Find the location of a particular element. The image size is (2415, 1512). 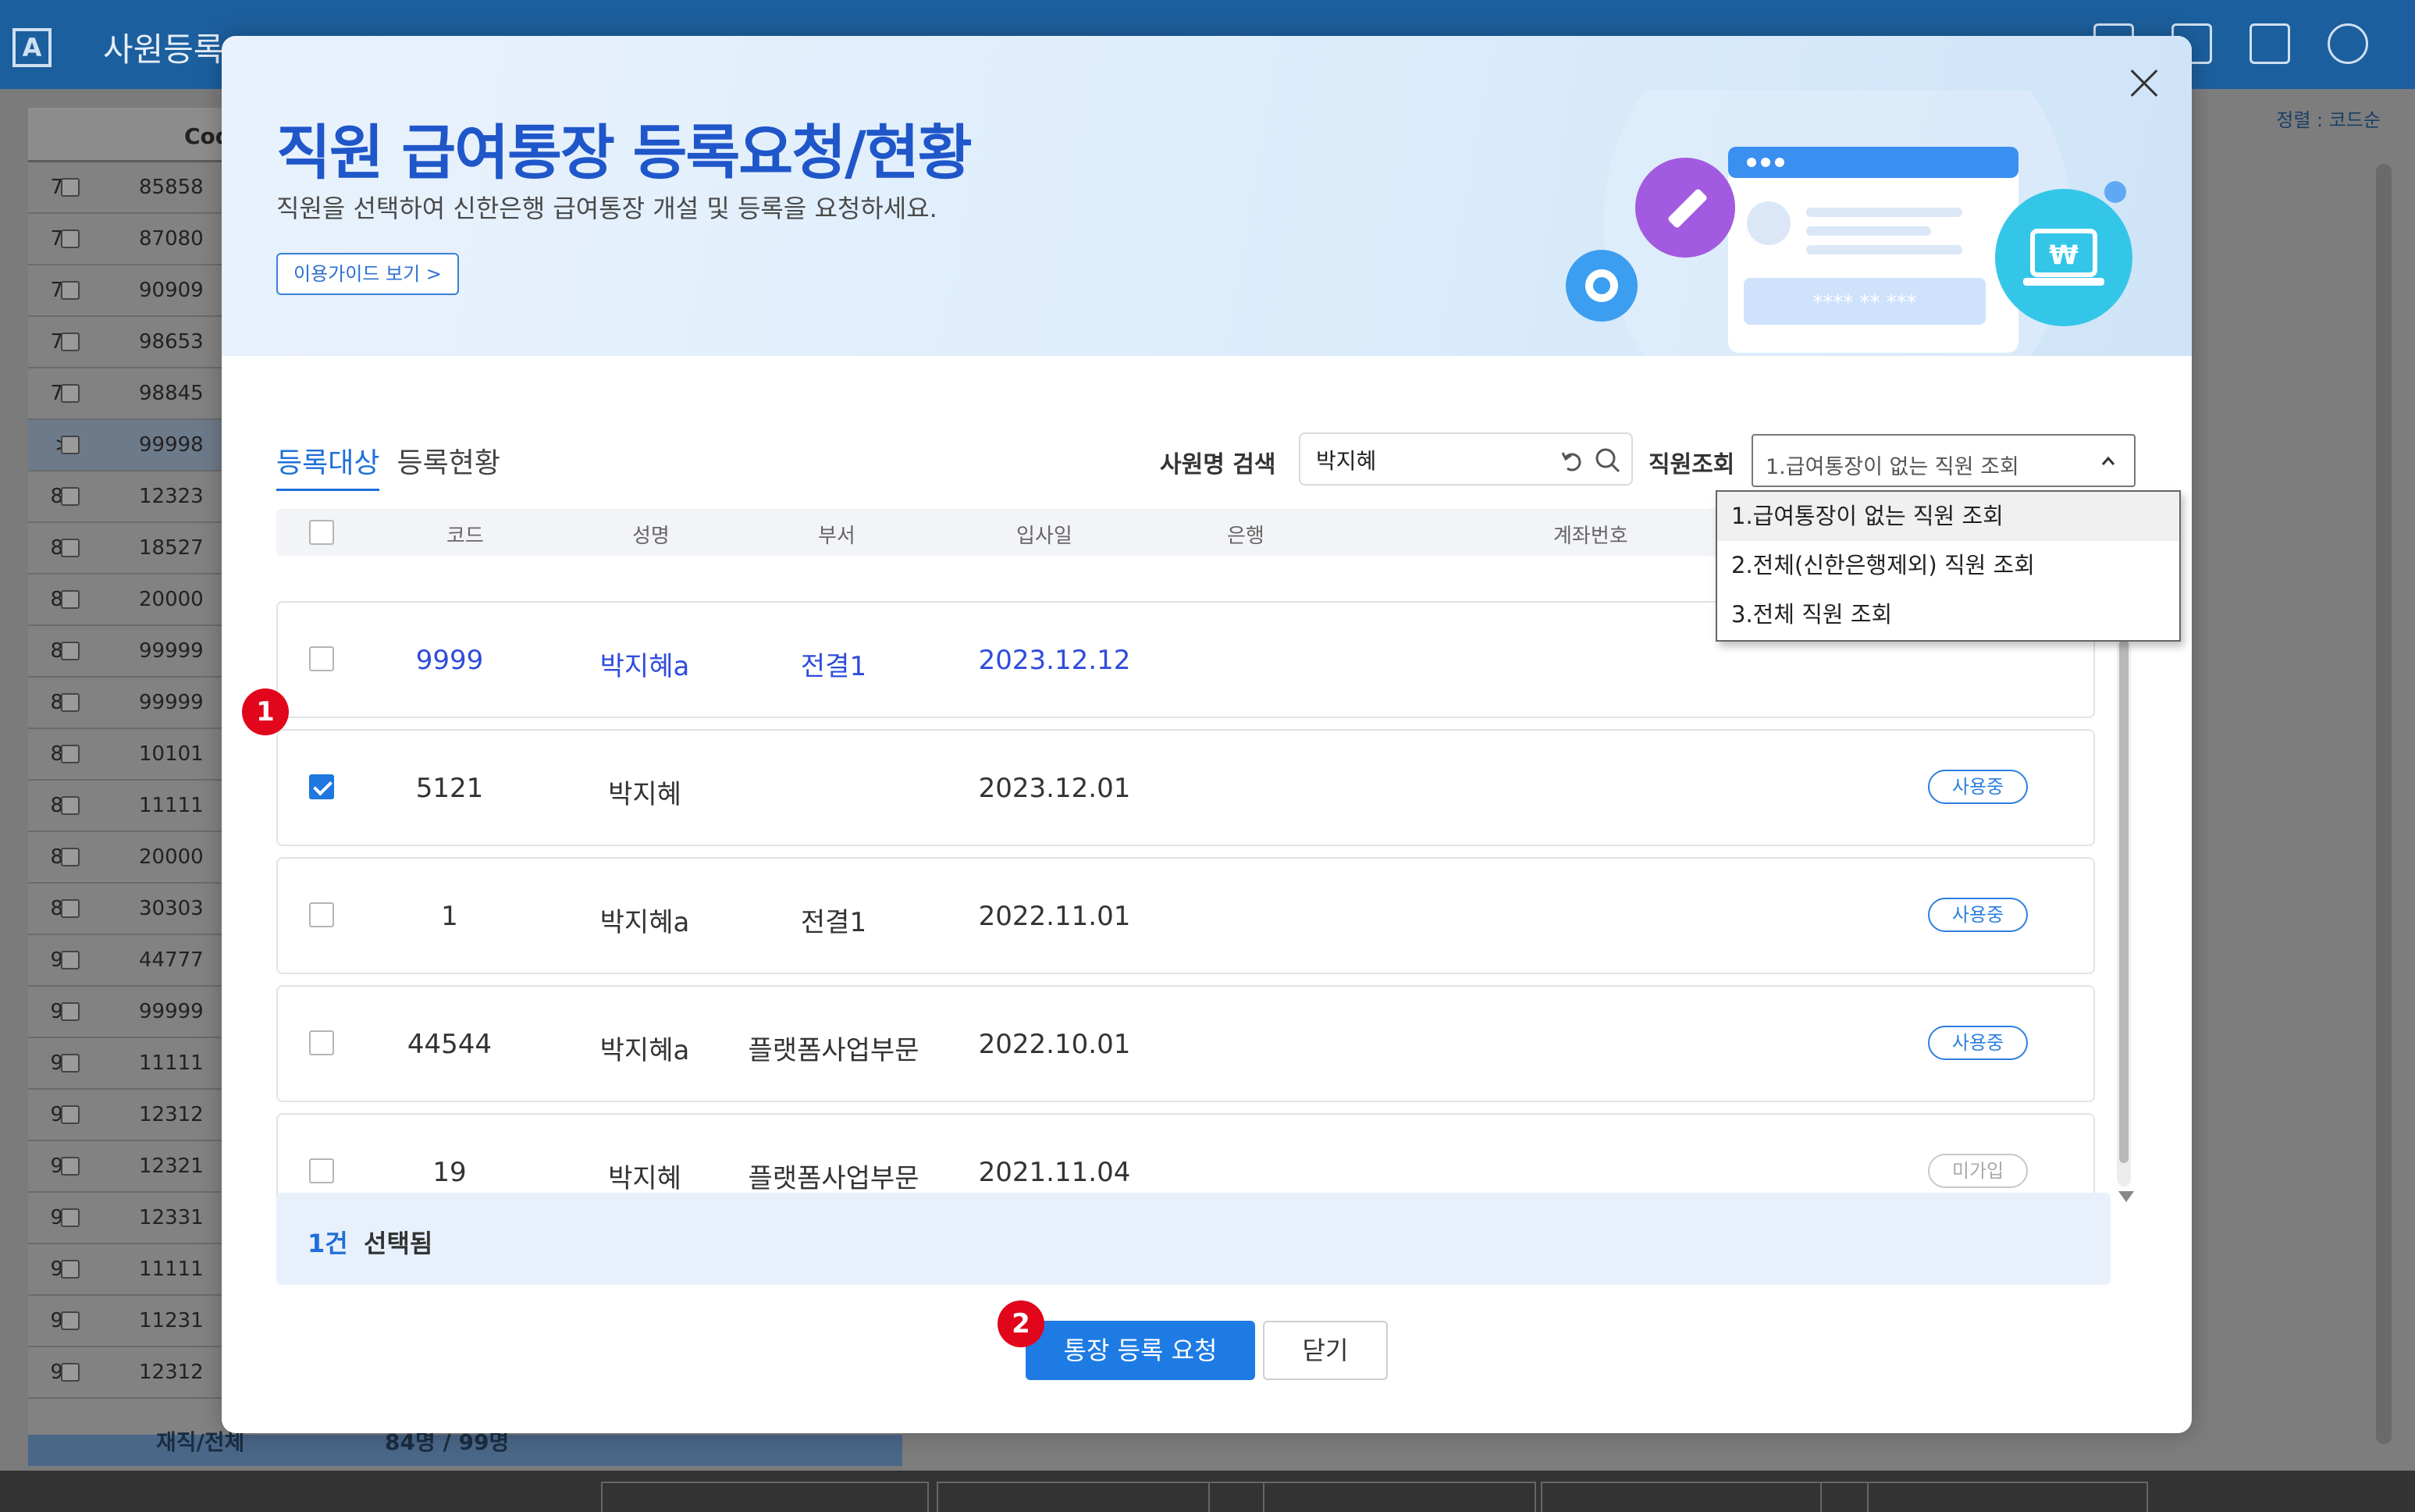

employee-filter-value: 1.급여통장이 없는 직원 조회 is located at coordinates (1892, 467).